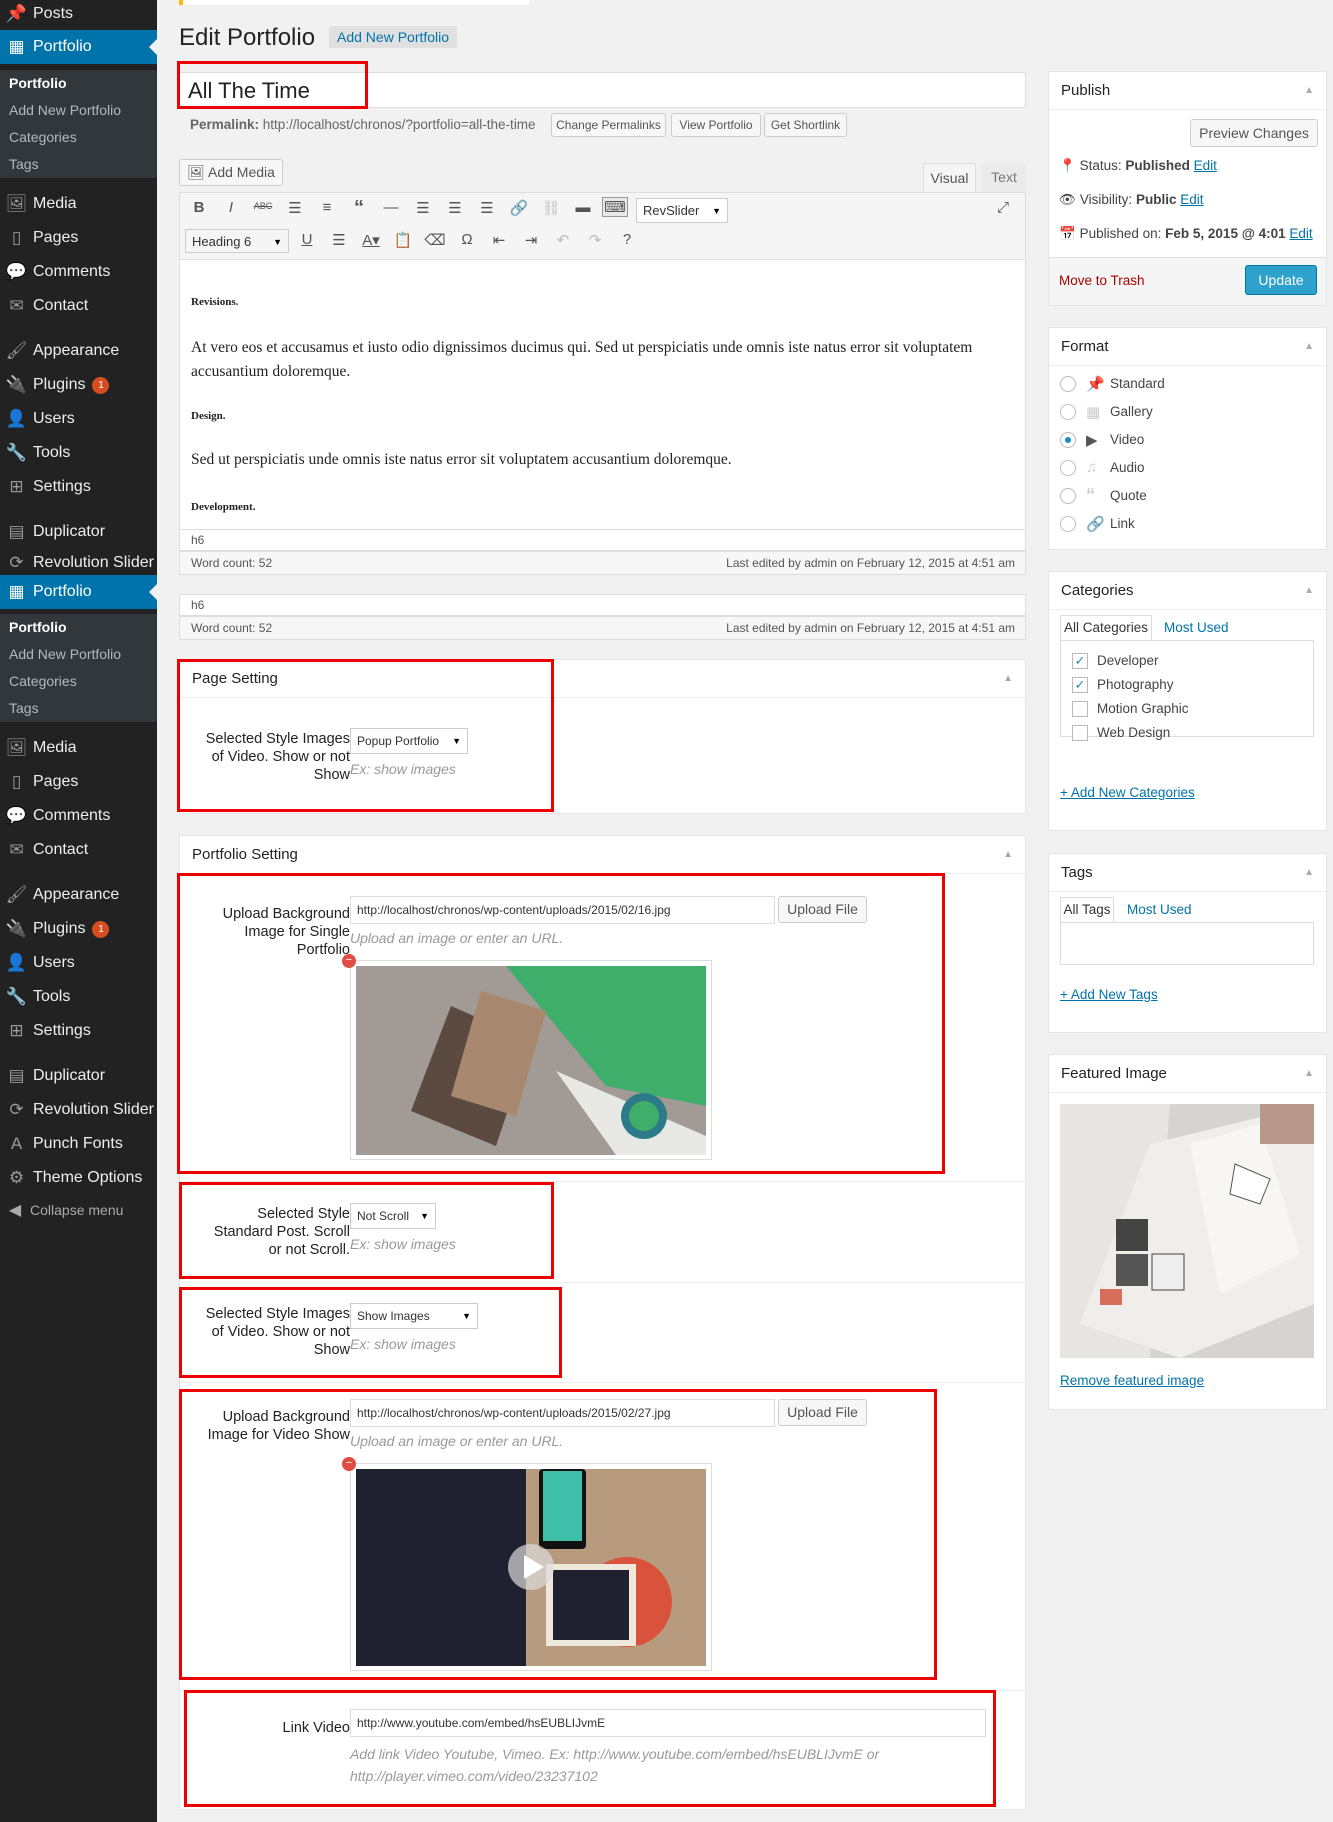  I want to click on edit-visibility-link: Edit, so click(1191, 199).